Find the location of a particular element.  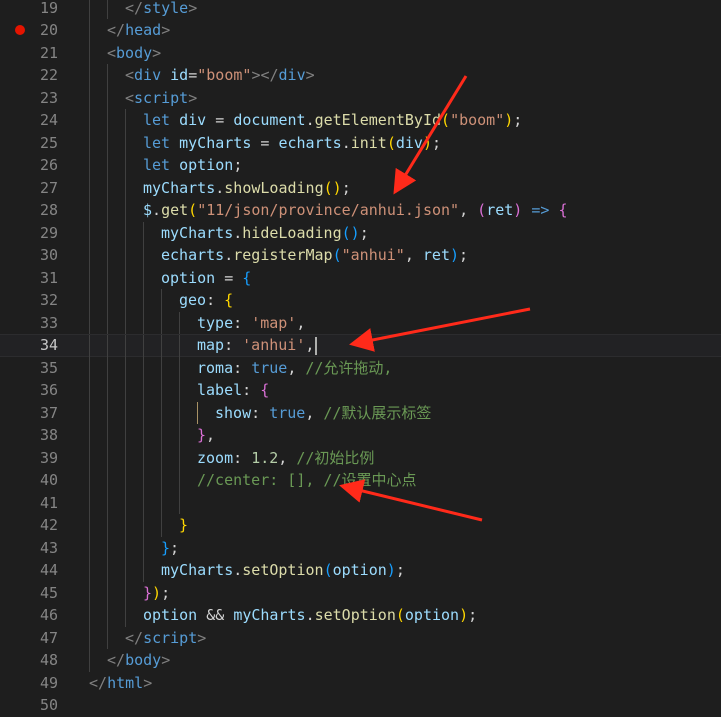

code-token: get is located at coordinates (175, 210).